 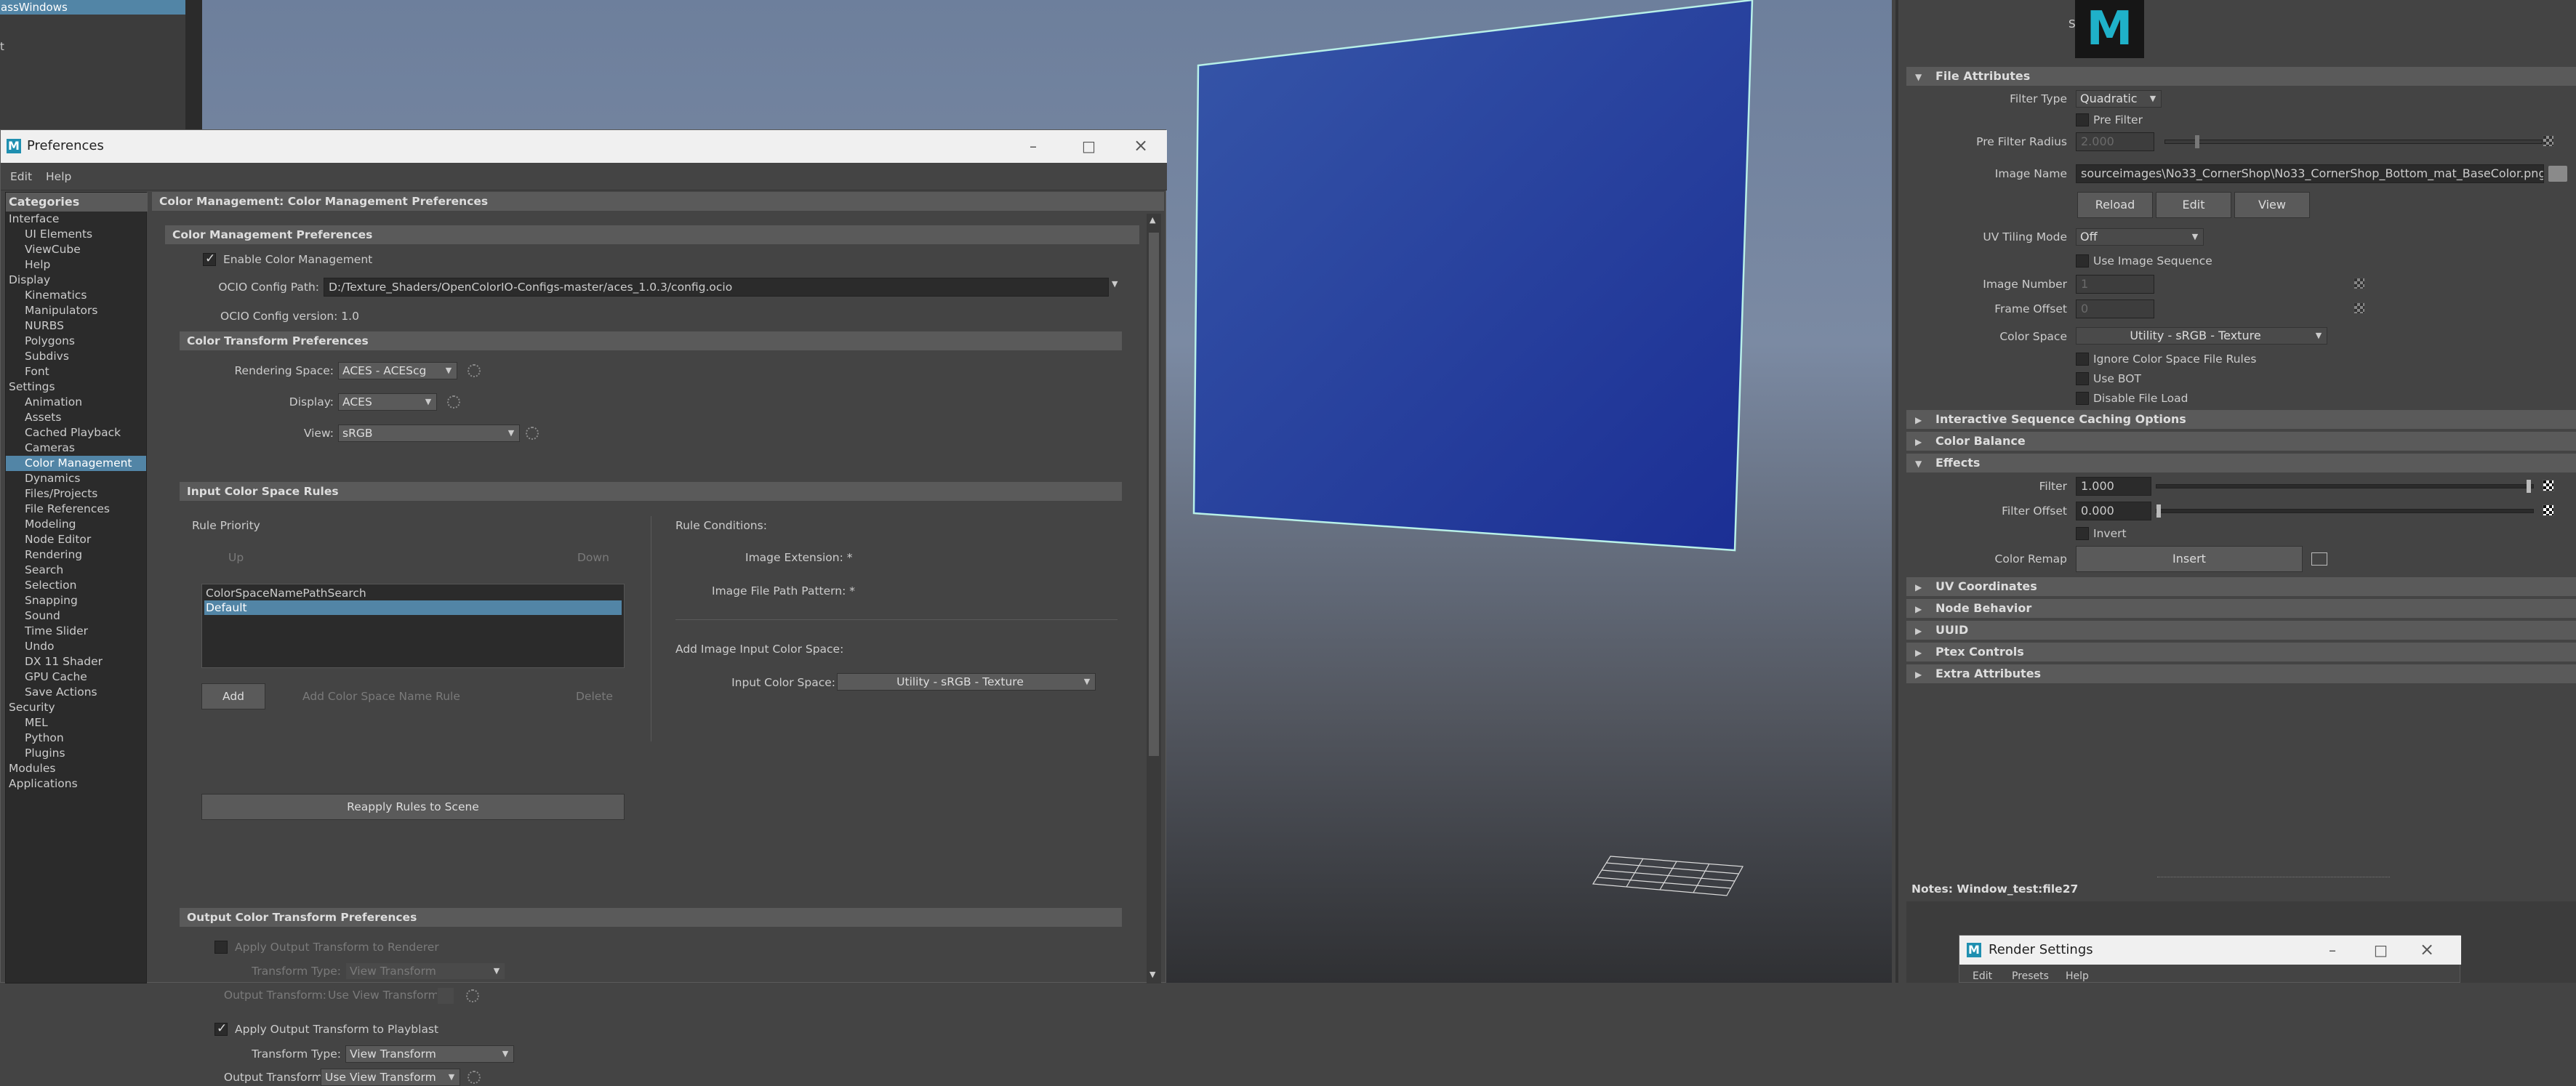 I want to click on collapsed-section: ▶ Ptex Controls, so click(x=2241, y=652).